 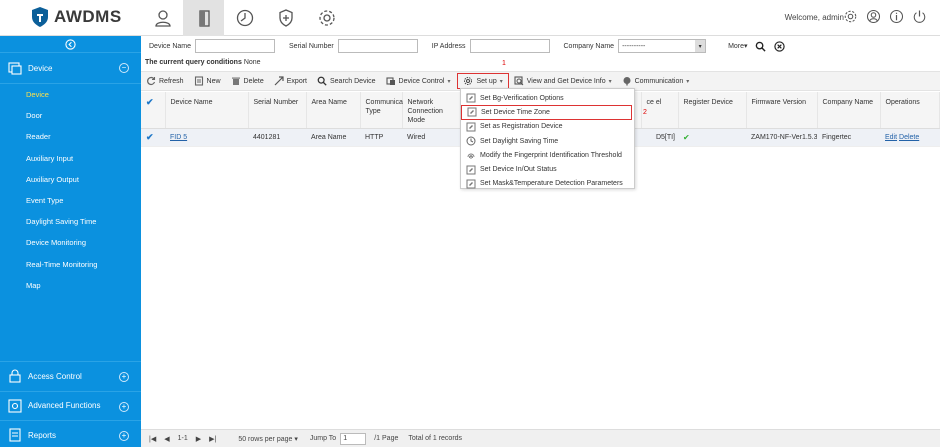 What do you see at coordinates (15, 376) in the screenshot?
I see `lock-icon` at bounding box center [15, 376].